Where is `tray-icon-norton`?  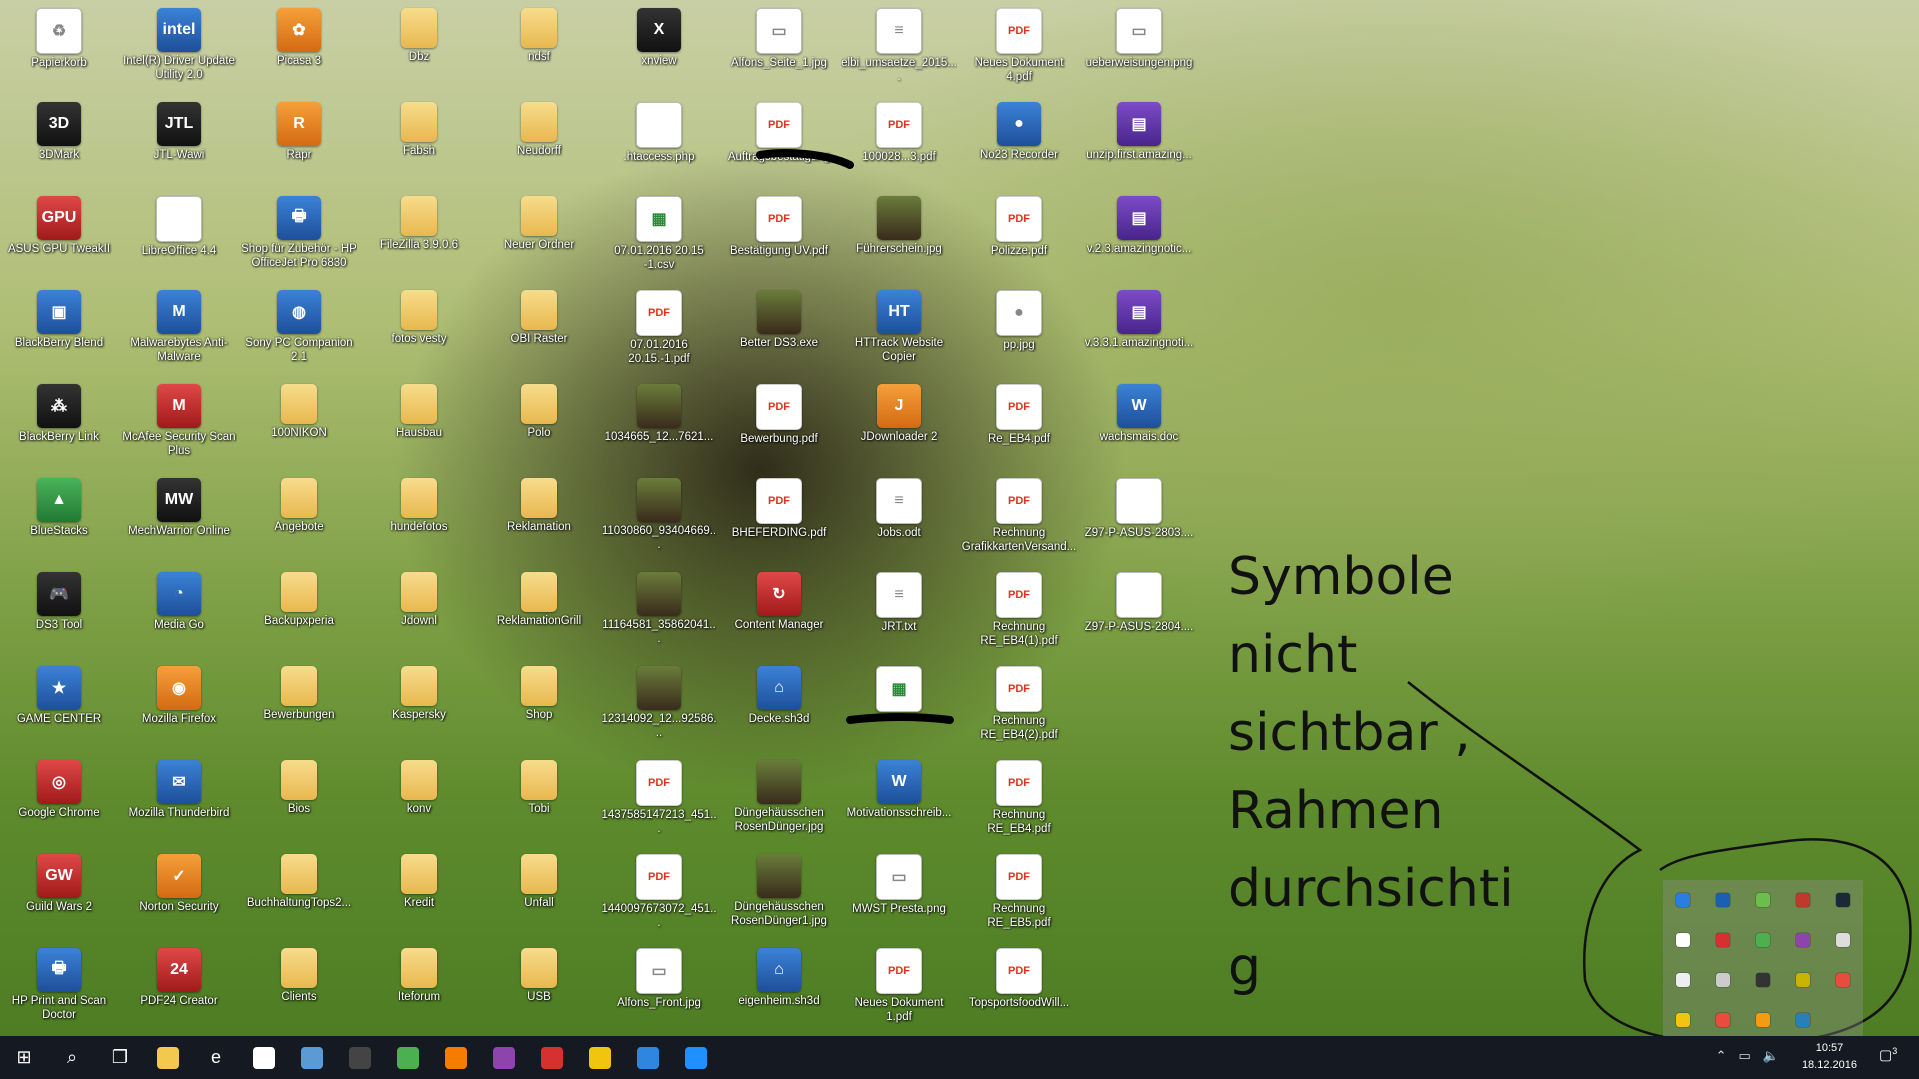
tray-icon-norton is located at coordinates (1683, 1020).